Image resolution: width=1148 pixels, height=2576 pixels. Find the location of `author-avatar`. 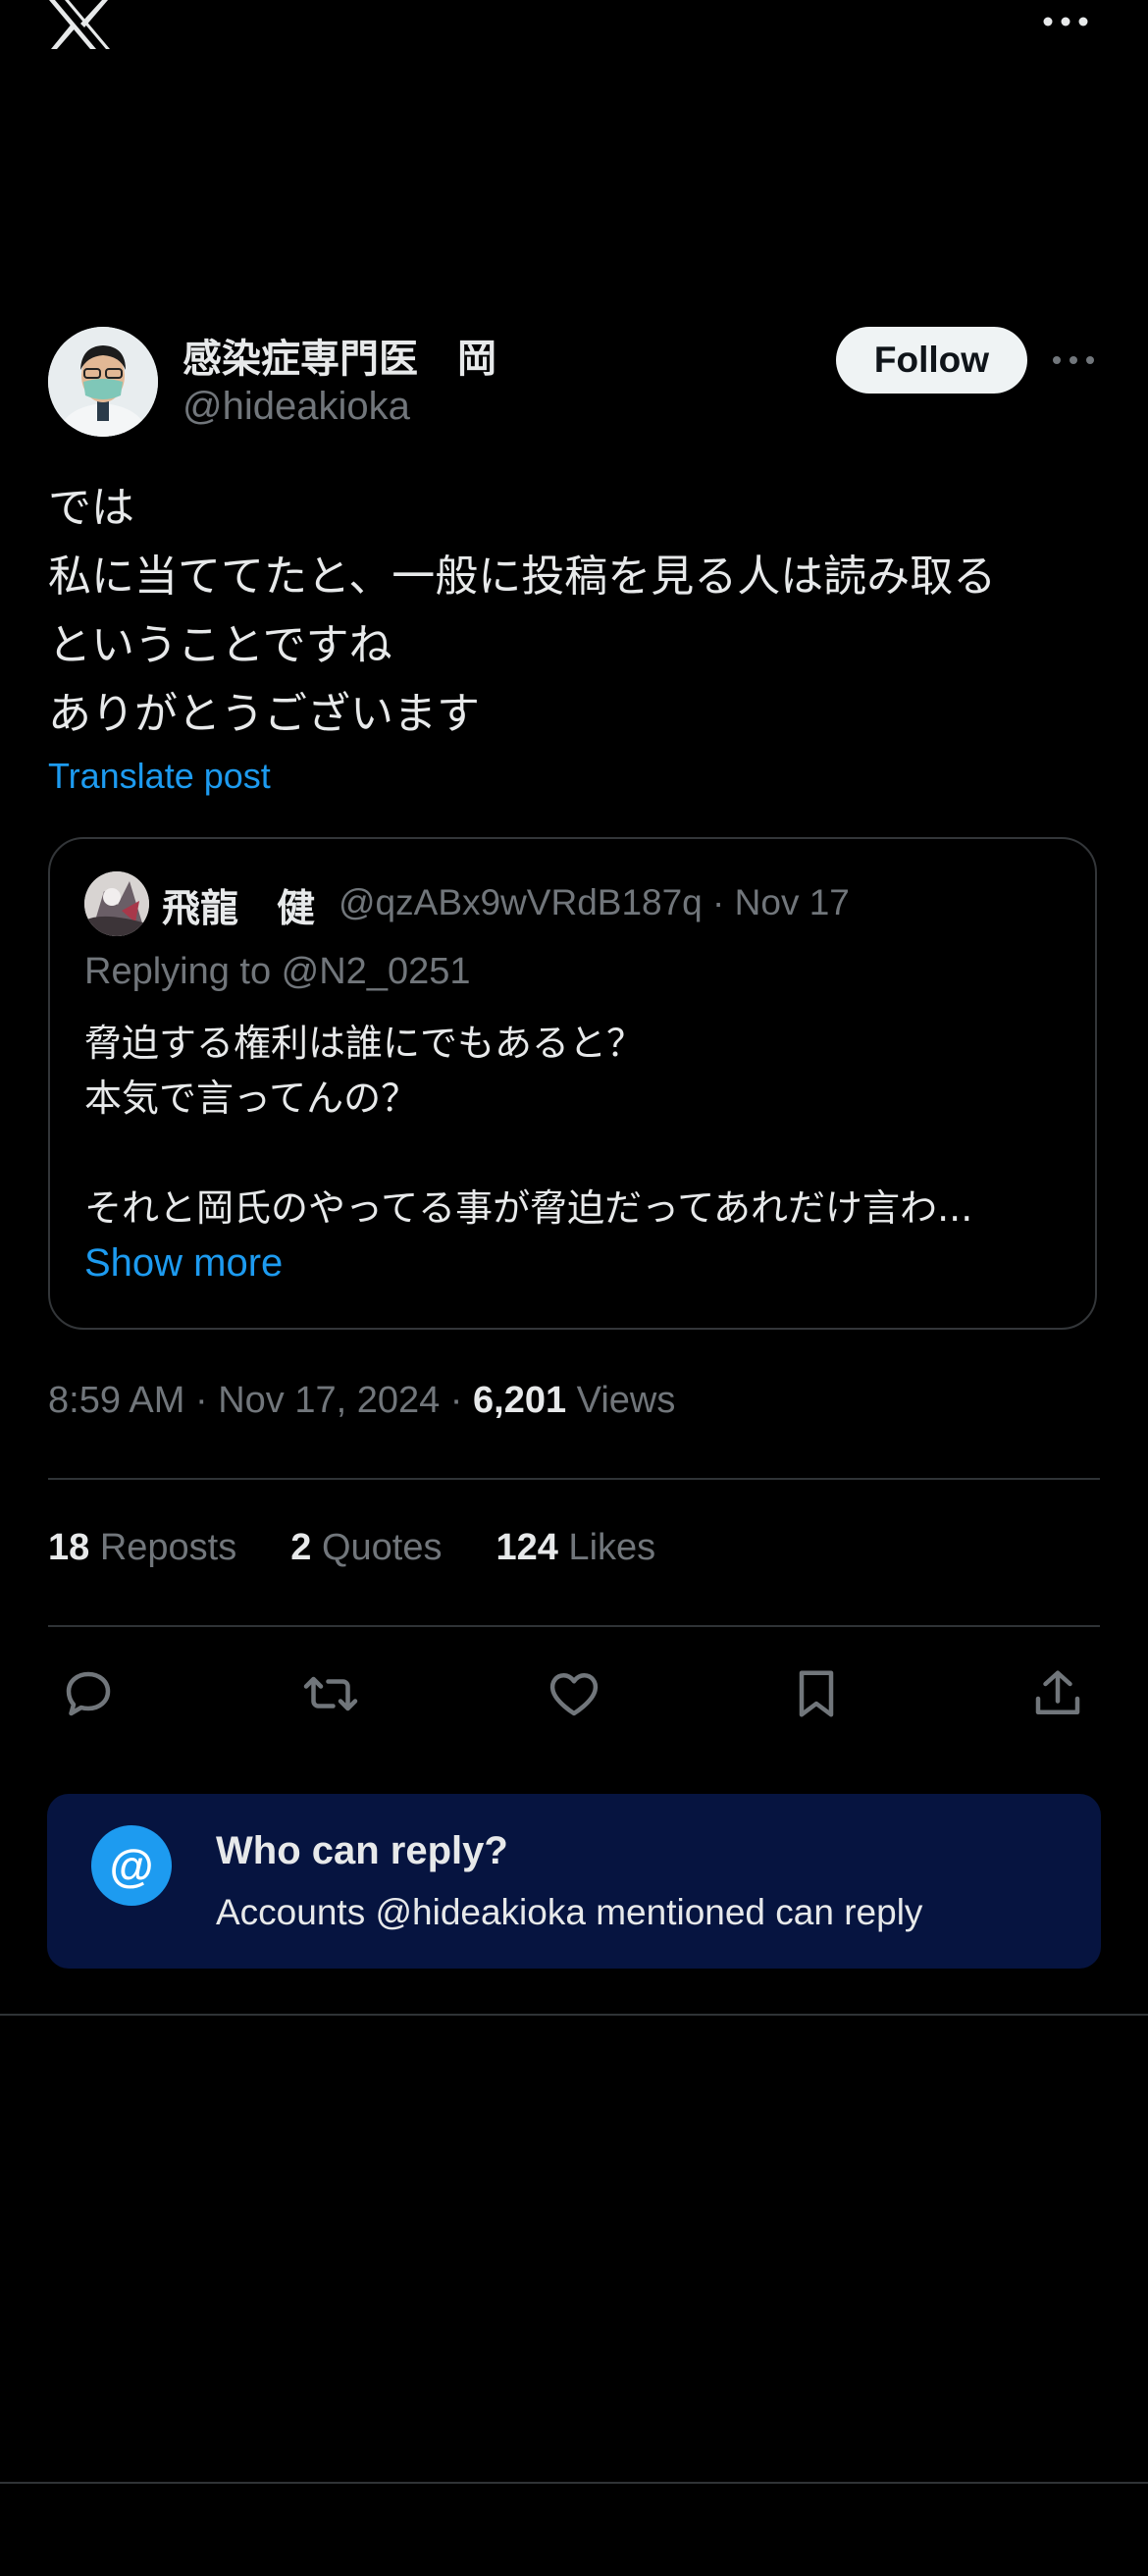

author-avatar is located at coordinates (103, 382).